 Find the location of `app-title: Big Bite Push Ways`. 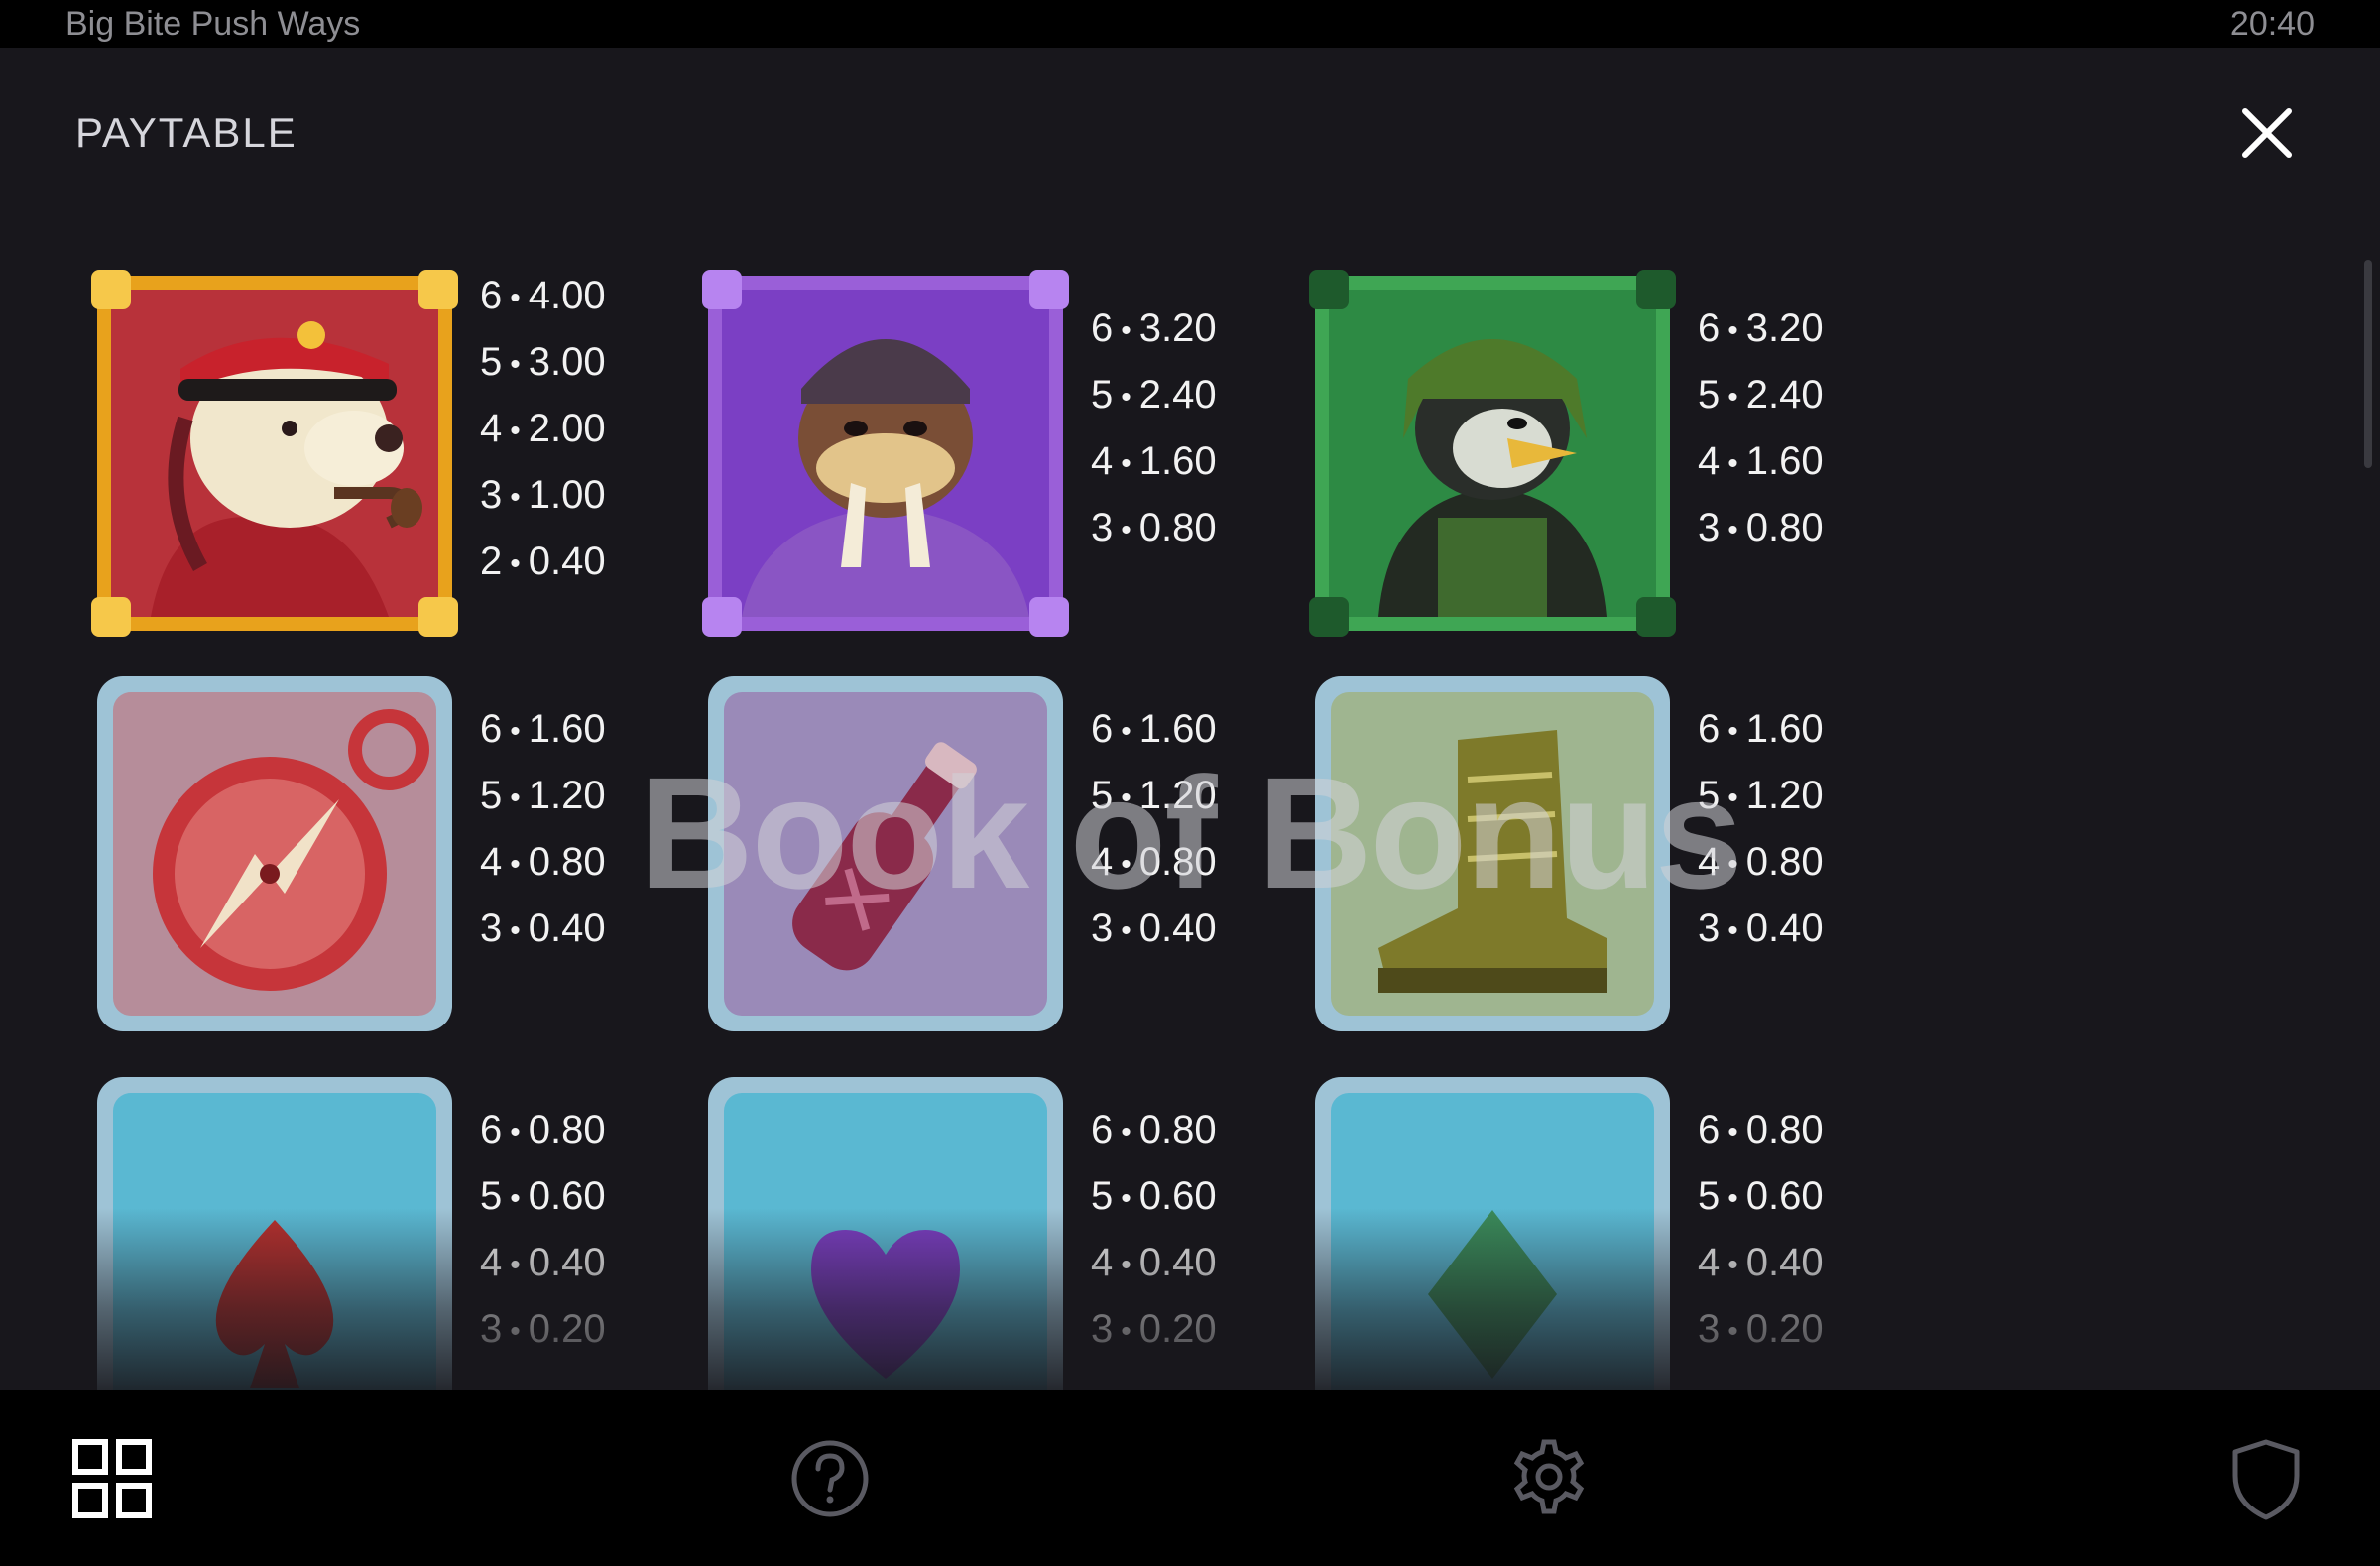

app-title: Big Bite Push Ways is located at coordinates (213, 23).